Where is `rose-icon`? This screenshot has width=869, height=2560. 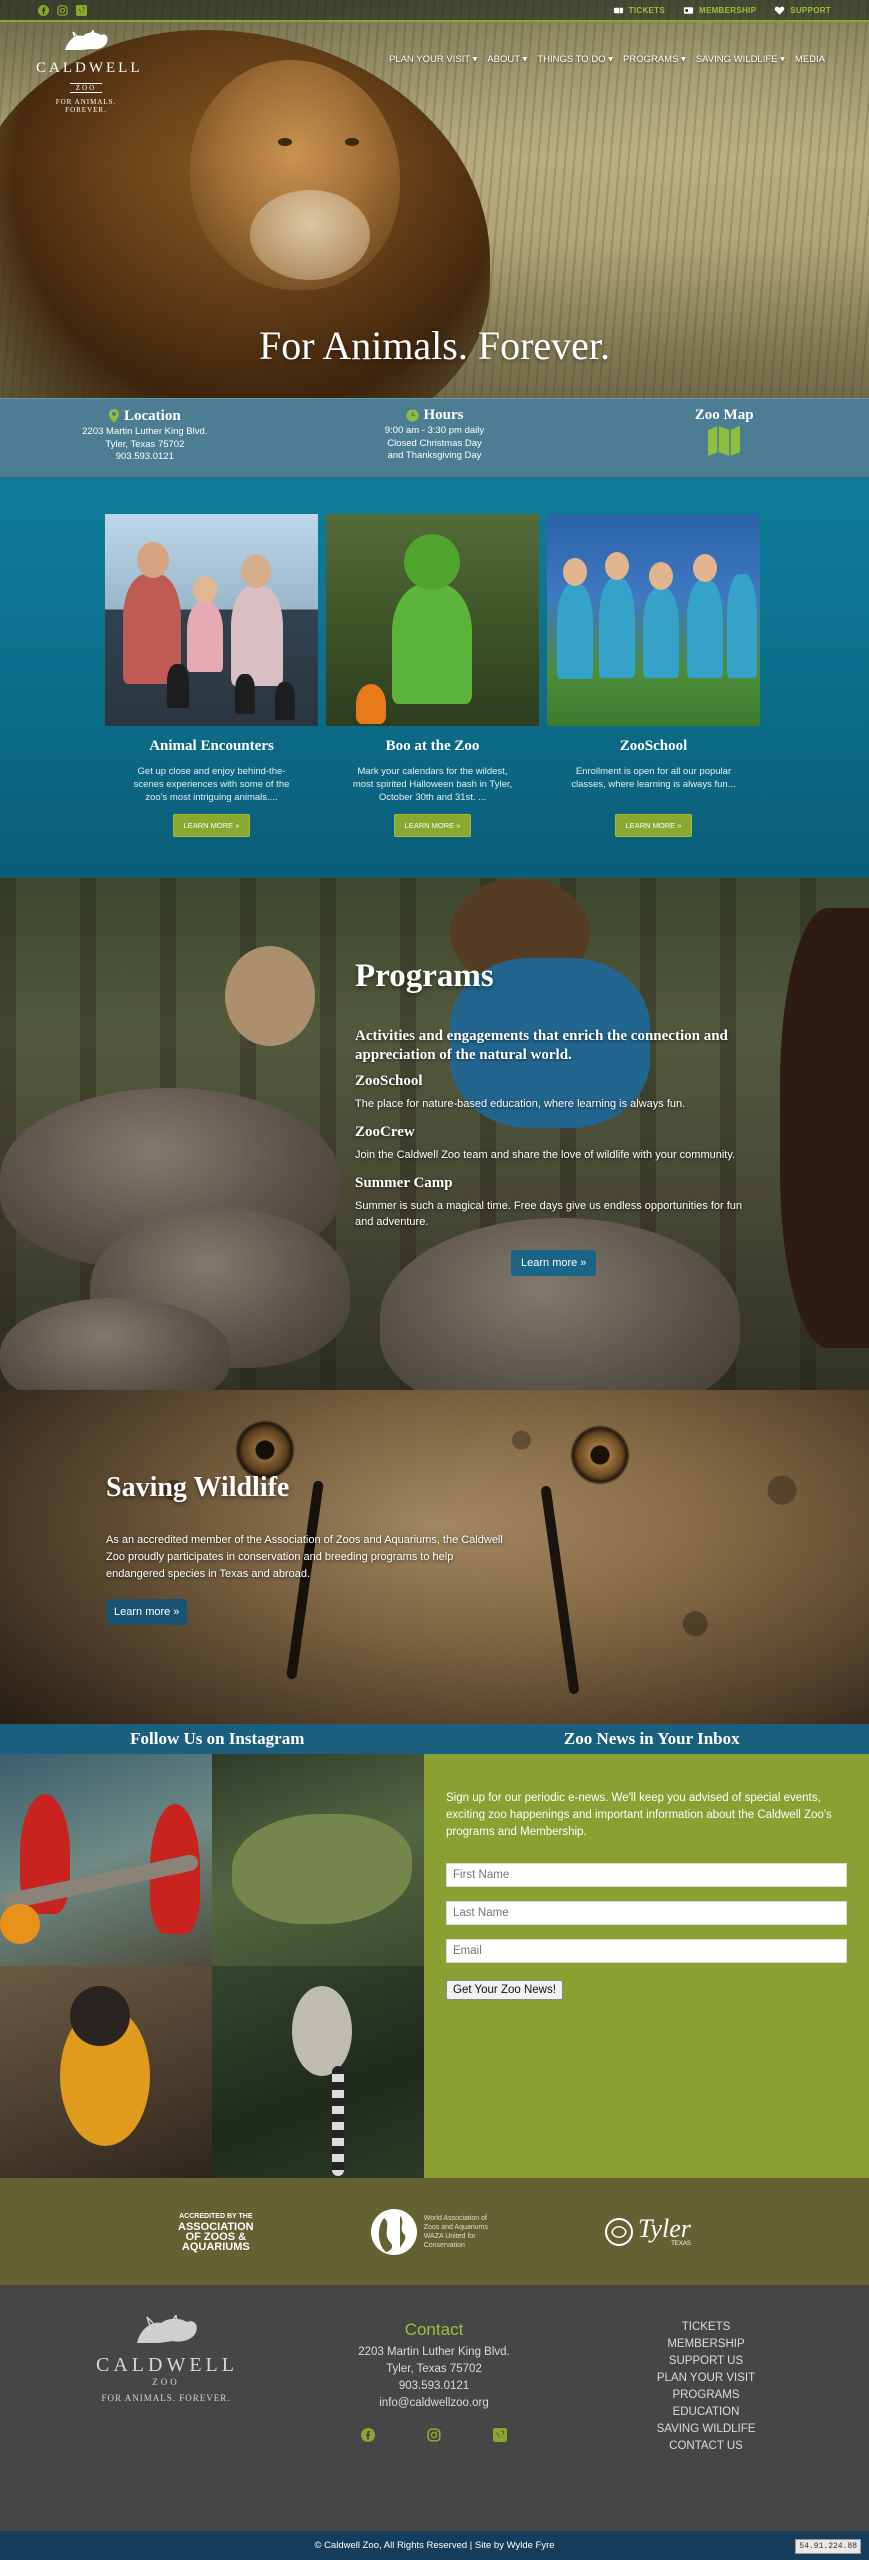
rose-icon is located at coordinates (618, 2231).